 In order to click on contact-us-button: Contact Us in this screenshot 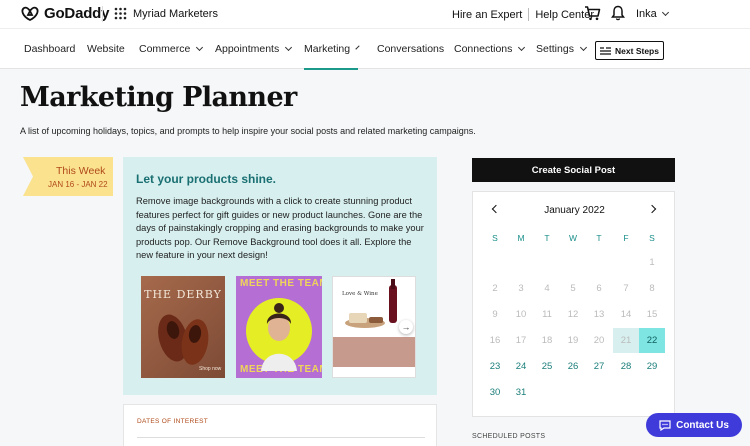, I will do `click(694, 425)`.